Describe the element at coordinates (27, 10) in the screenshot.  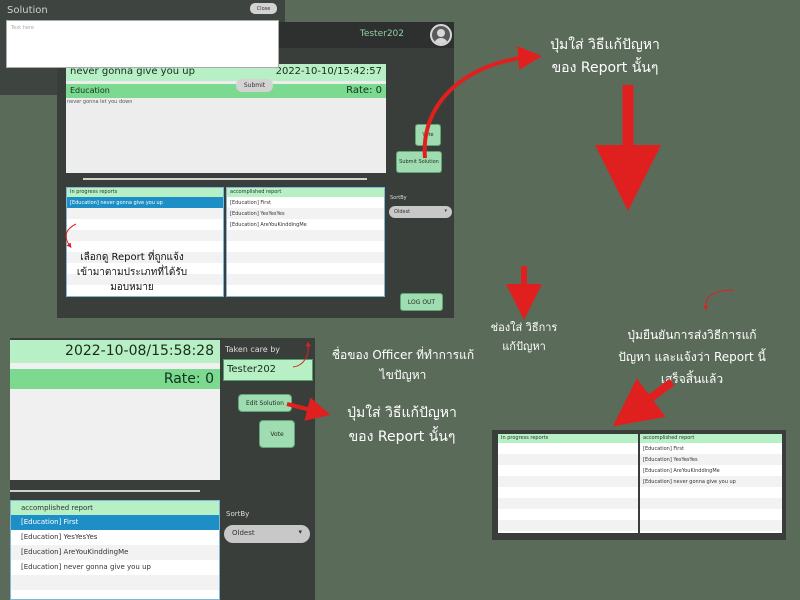
I see `dialog-title: Solution` at that location.